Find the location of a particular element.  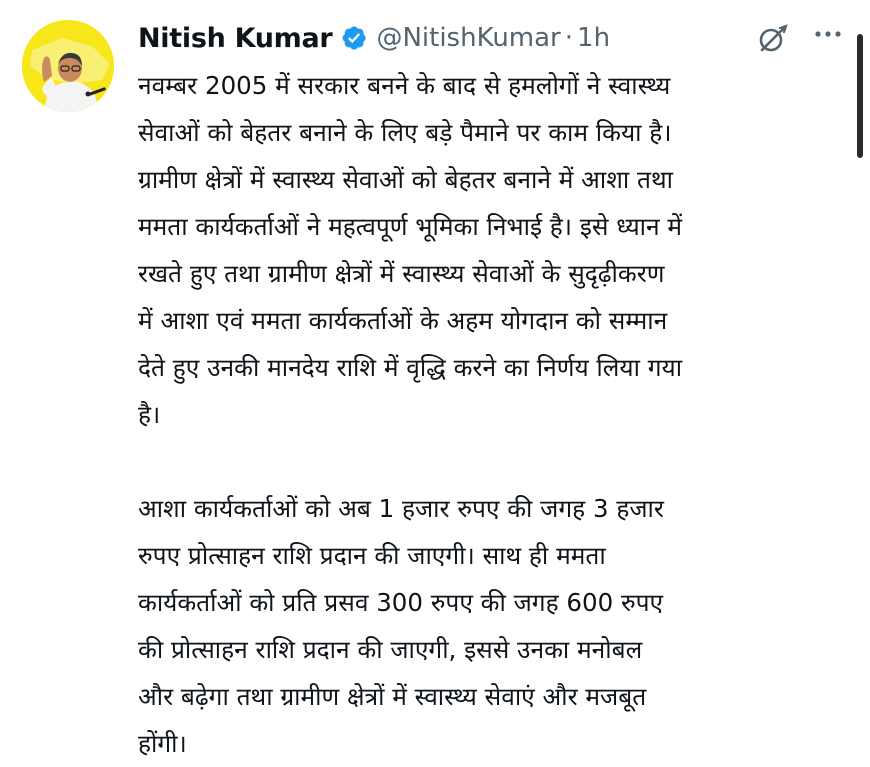

avatar is located at coordinates (68, 66).